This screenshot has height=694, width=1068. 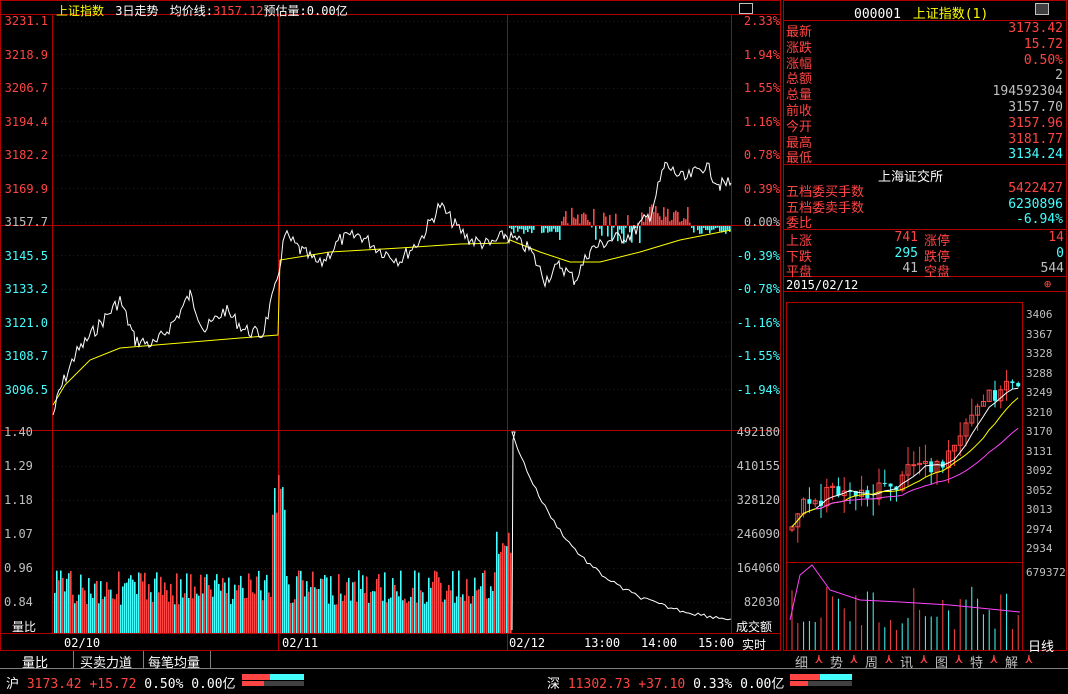 I want to click on time-label: 14:00, so click(x=659, y=643).